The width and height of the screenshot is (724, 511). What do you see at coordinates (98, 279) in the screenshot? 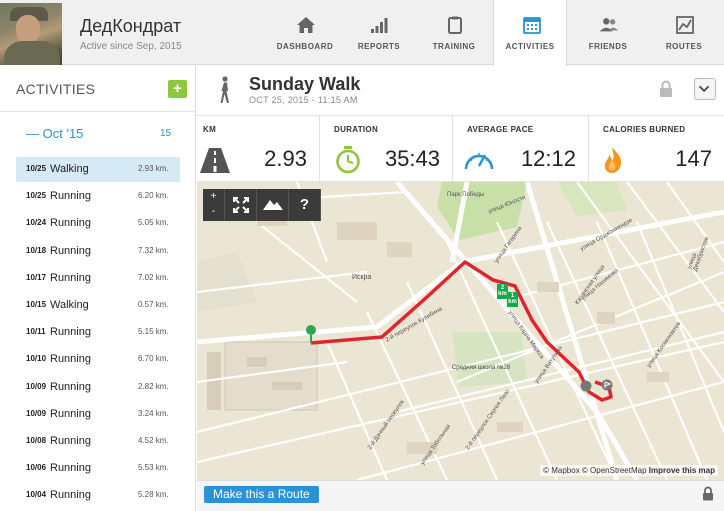
I see `activity-item: 10/17 Running 7.02 km.` at bounding box center [98, 279].